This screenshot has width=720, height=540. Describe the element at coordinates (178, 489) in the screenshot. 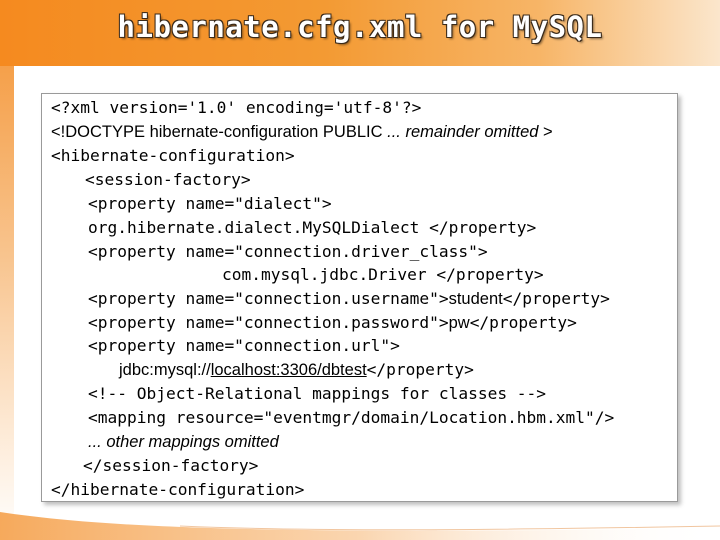

I see `code-line: </hibernate-configuration>` at that location.